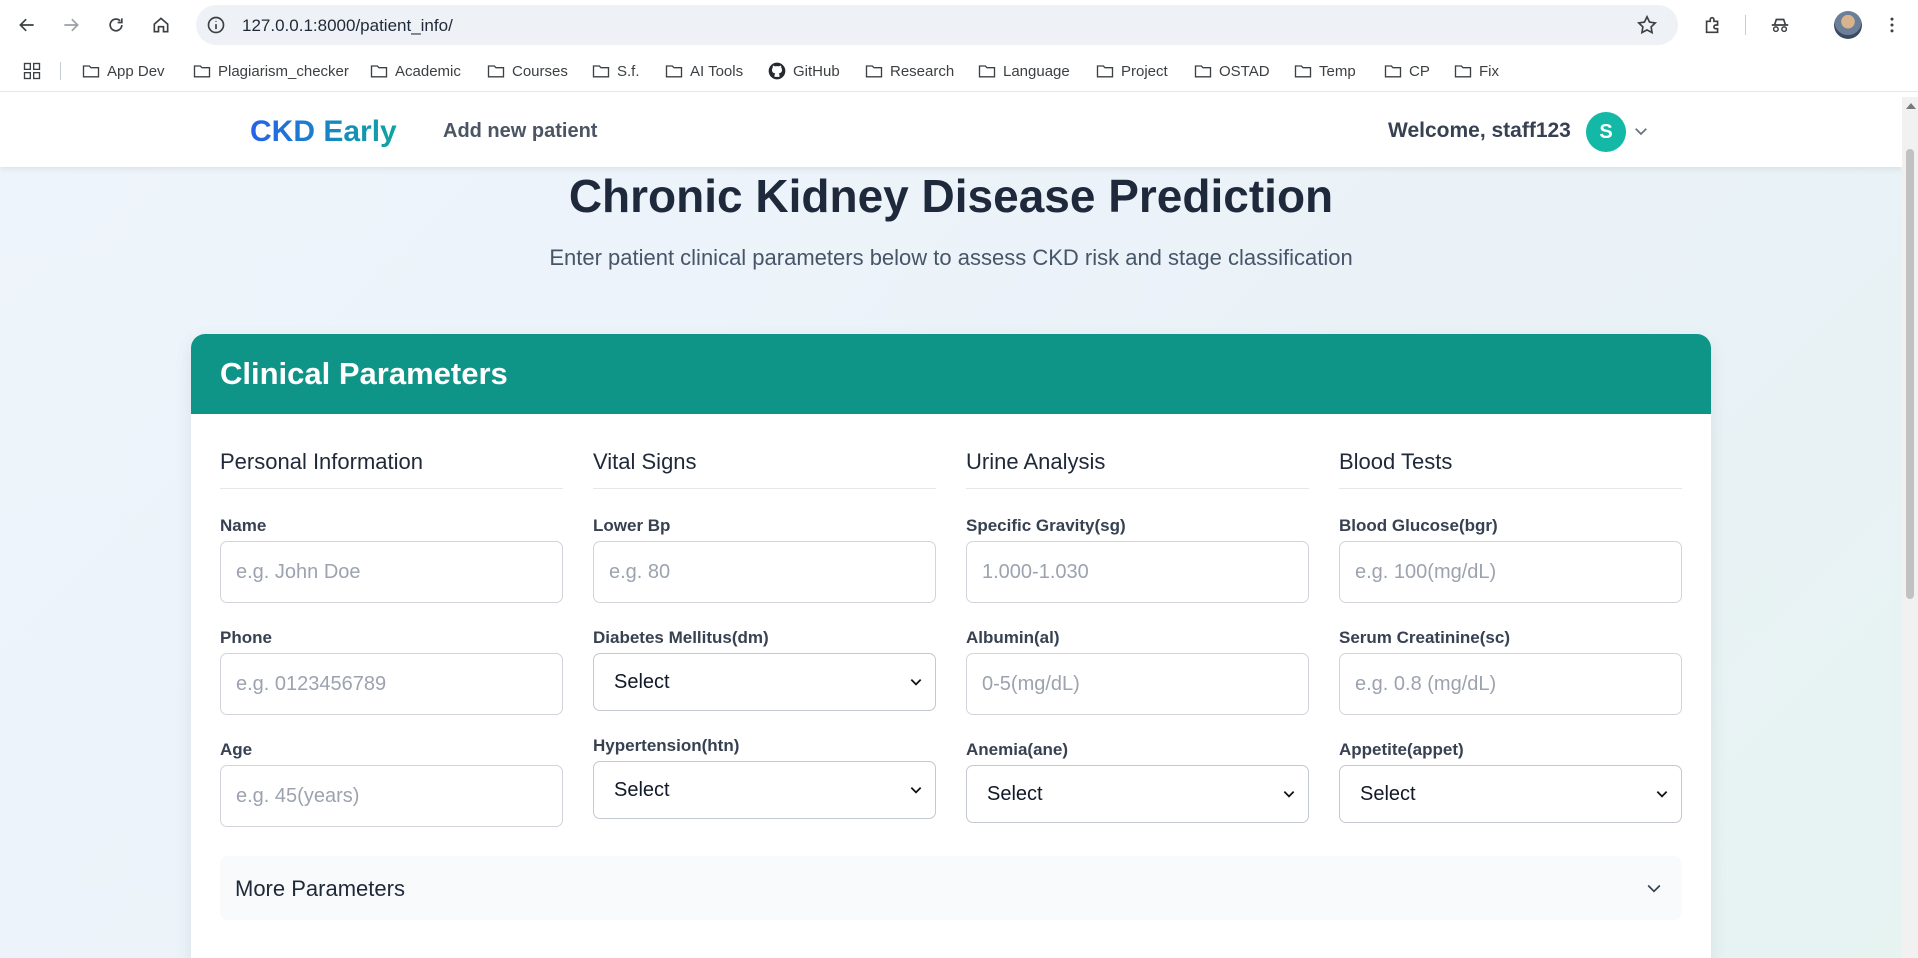 The height and width of the screenshot is (958, 1918). What do you see at coordinates (1013, 637) in the screenshot?
I see `field-label: Albumin(al)` at bounding box center [1013, 637].